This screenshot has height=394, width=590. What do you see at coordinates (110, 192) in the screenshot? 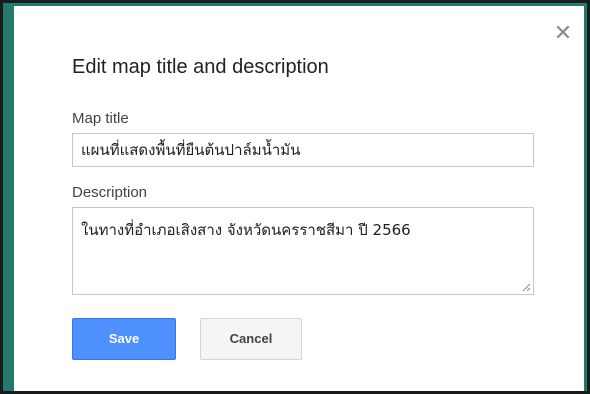
I see `description-label: Description` at bounding box center [110, 192].